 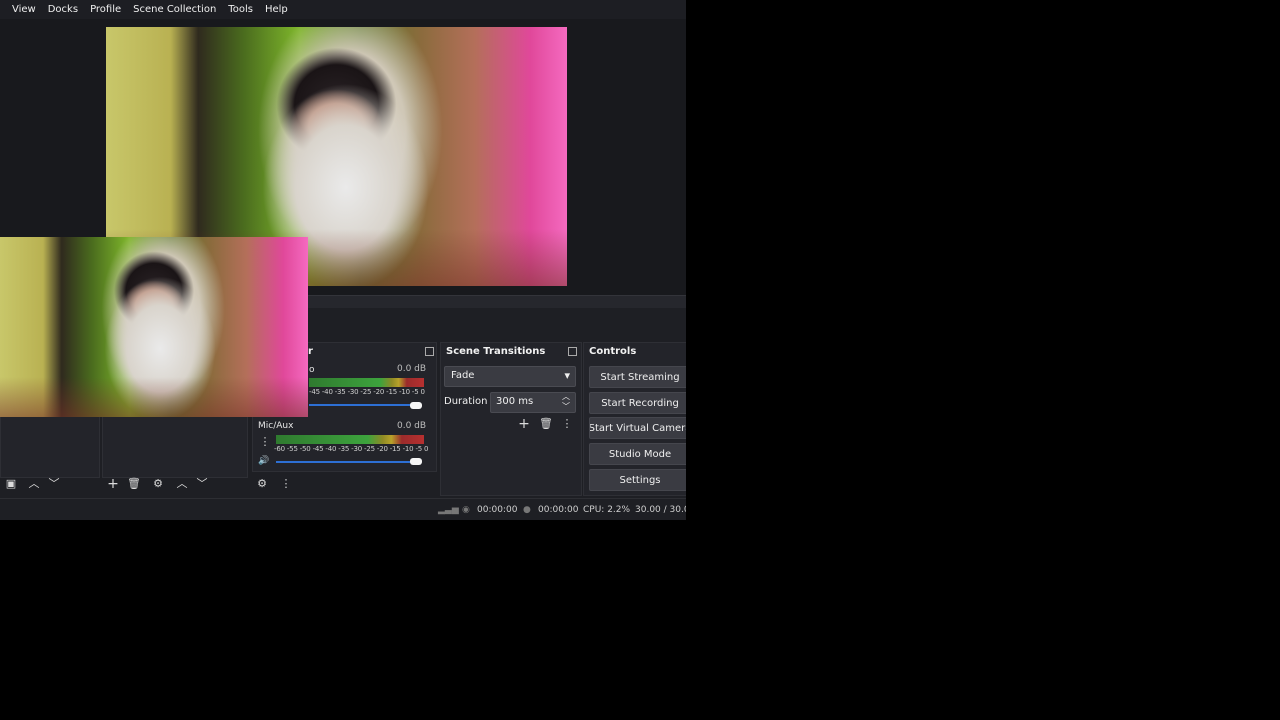 What do you see at coordinates (276, 9) in the screenshot?
I see `menu-help: Help` at bounding box center [276, 9].